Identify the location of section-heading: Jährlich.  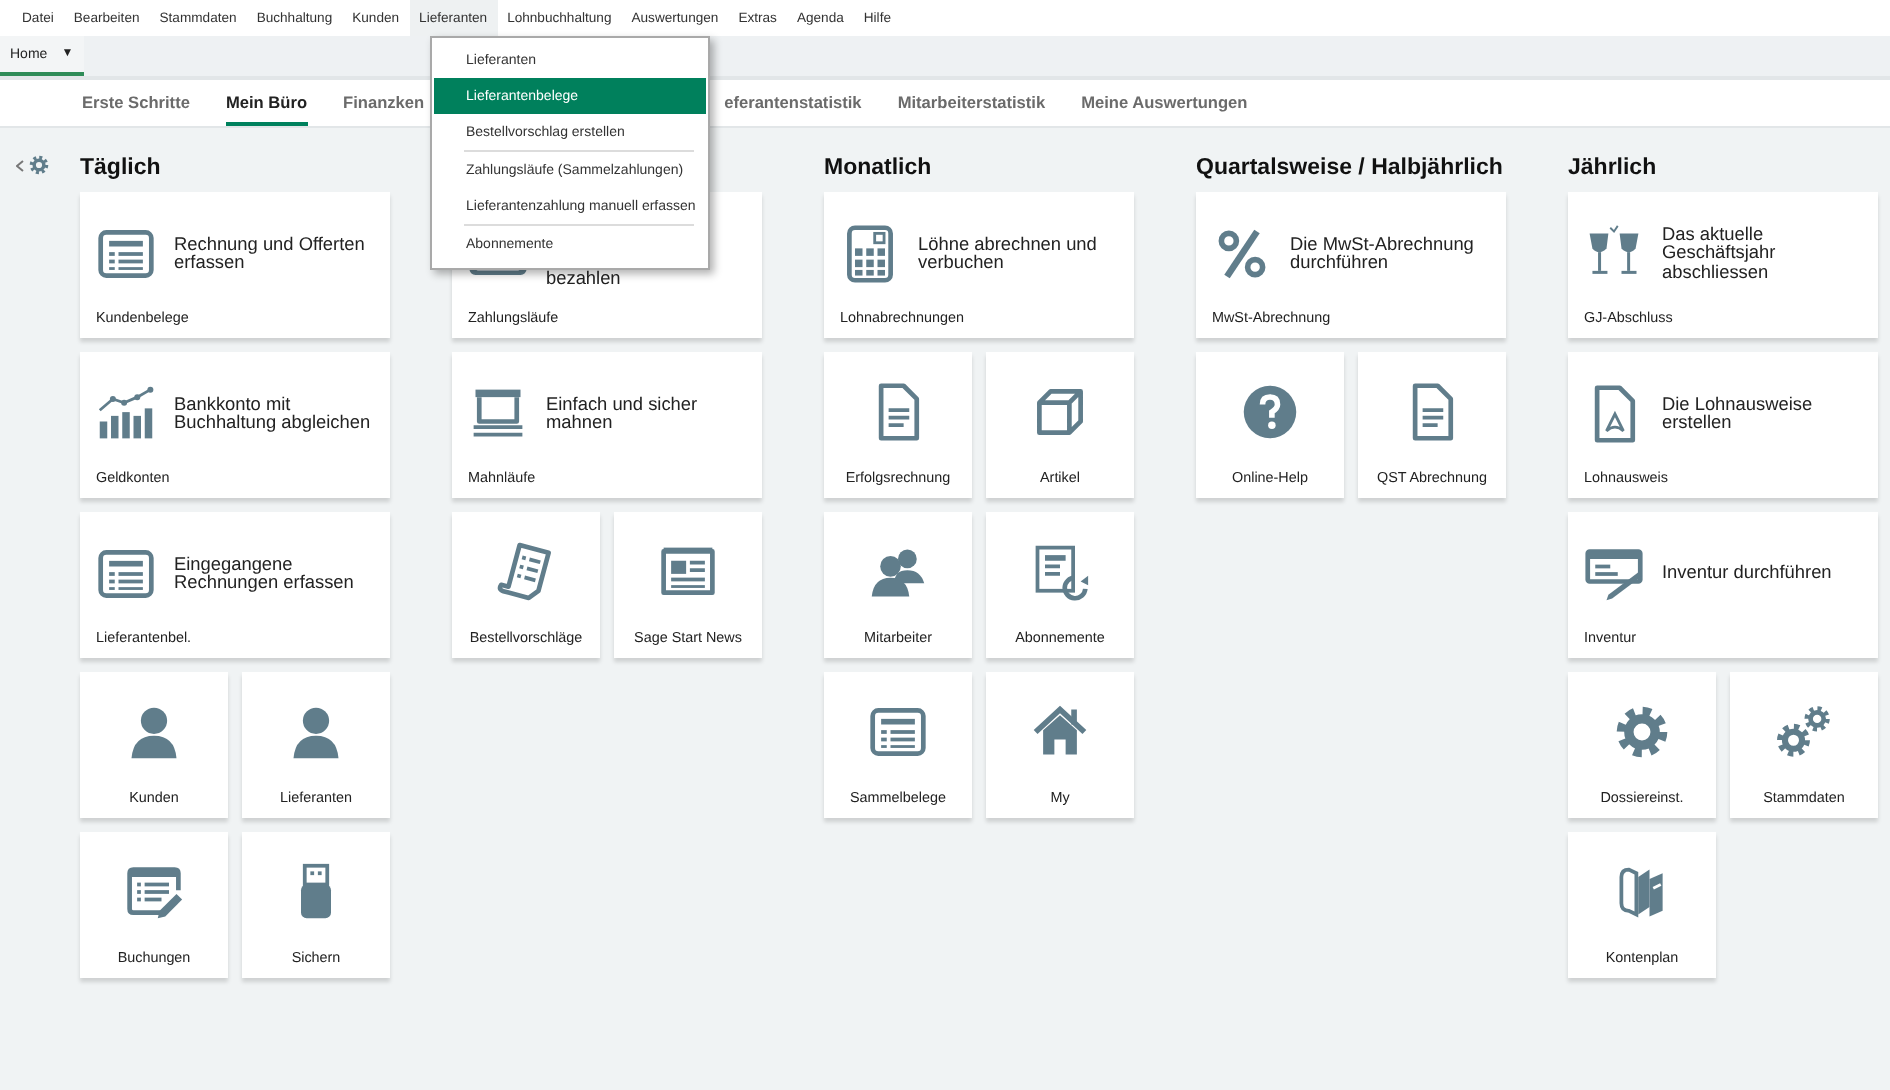
(1613, 169).